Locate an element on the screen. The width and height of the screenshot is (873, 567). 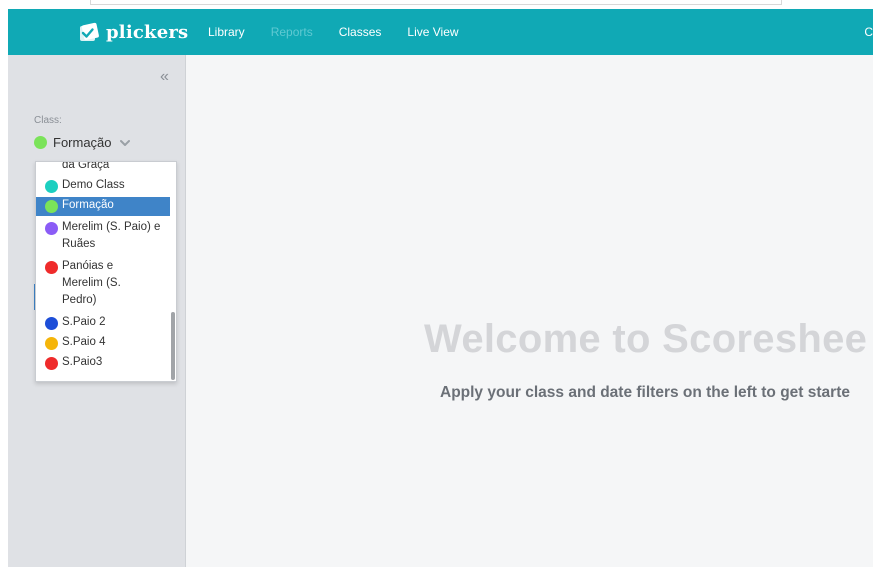
class-option-da-graca: da Graça is located at coordinates (103, 167).